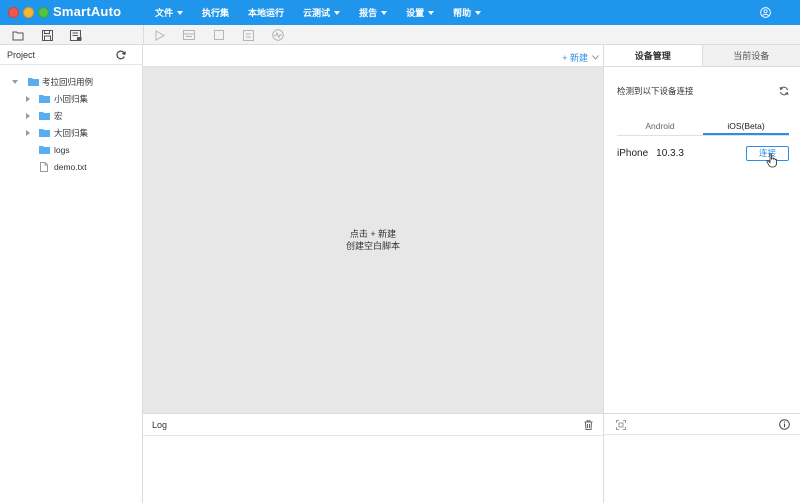 The height and width of the screenshot is (503, 800). I want to click on tree-item-label: demo.txt, so click(70, 166).